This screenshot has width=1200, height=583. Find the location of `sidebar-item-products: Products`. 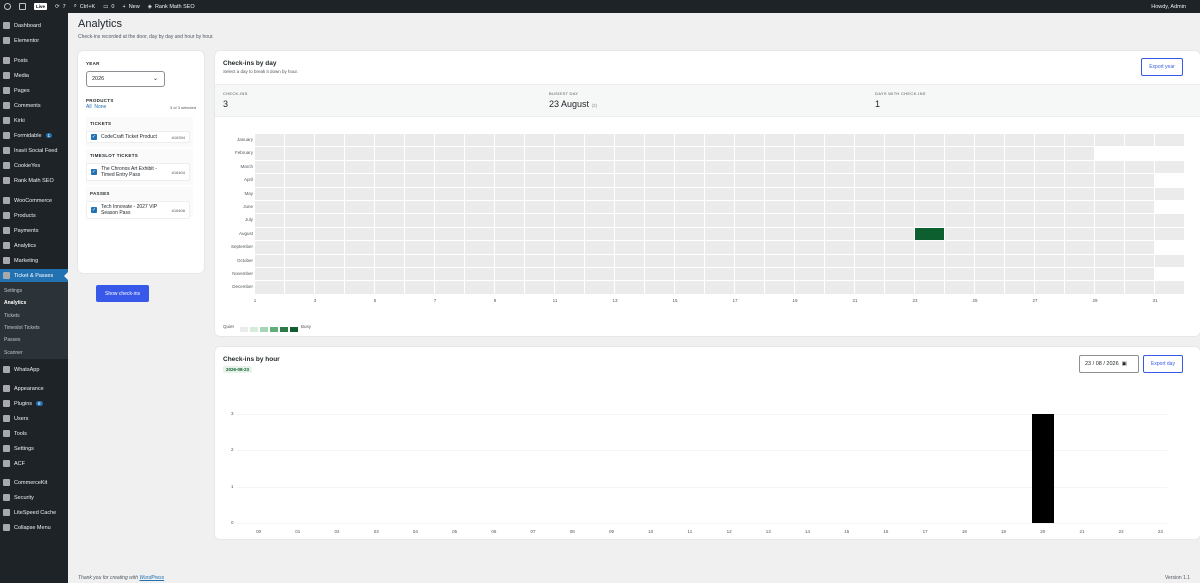

sidebar-item-products: Products is located at coordinates (34, 215).